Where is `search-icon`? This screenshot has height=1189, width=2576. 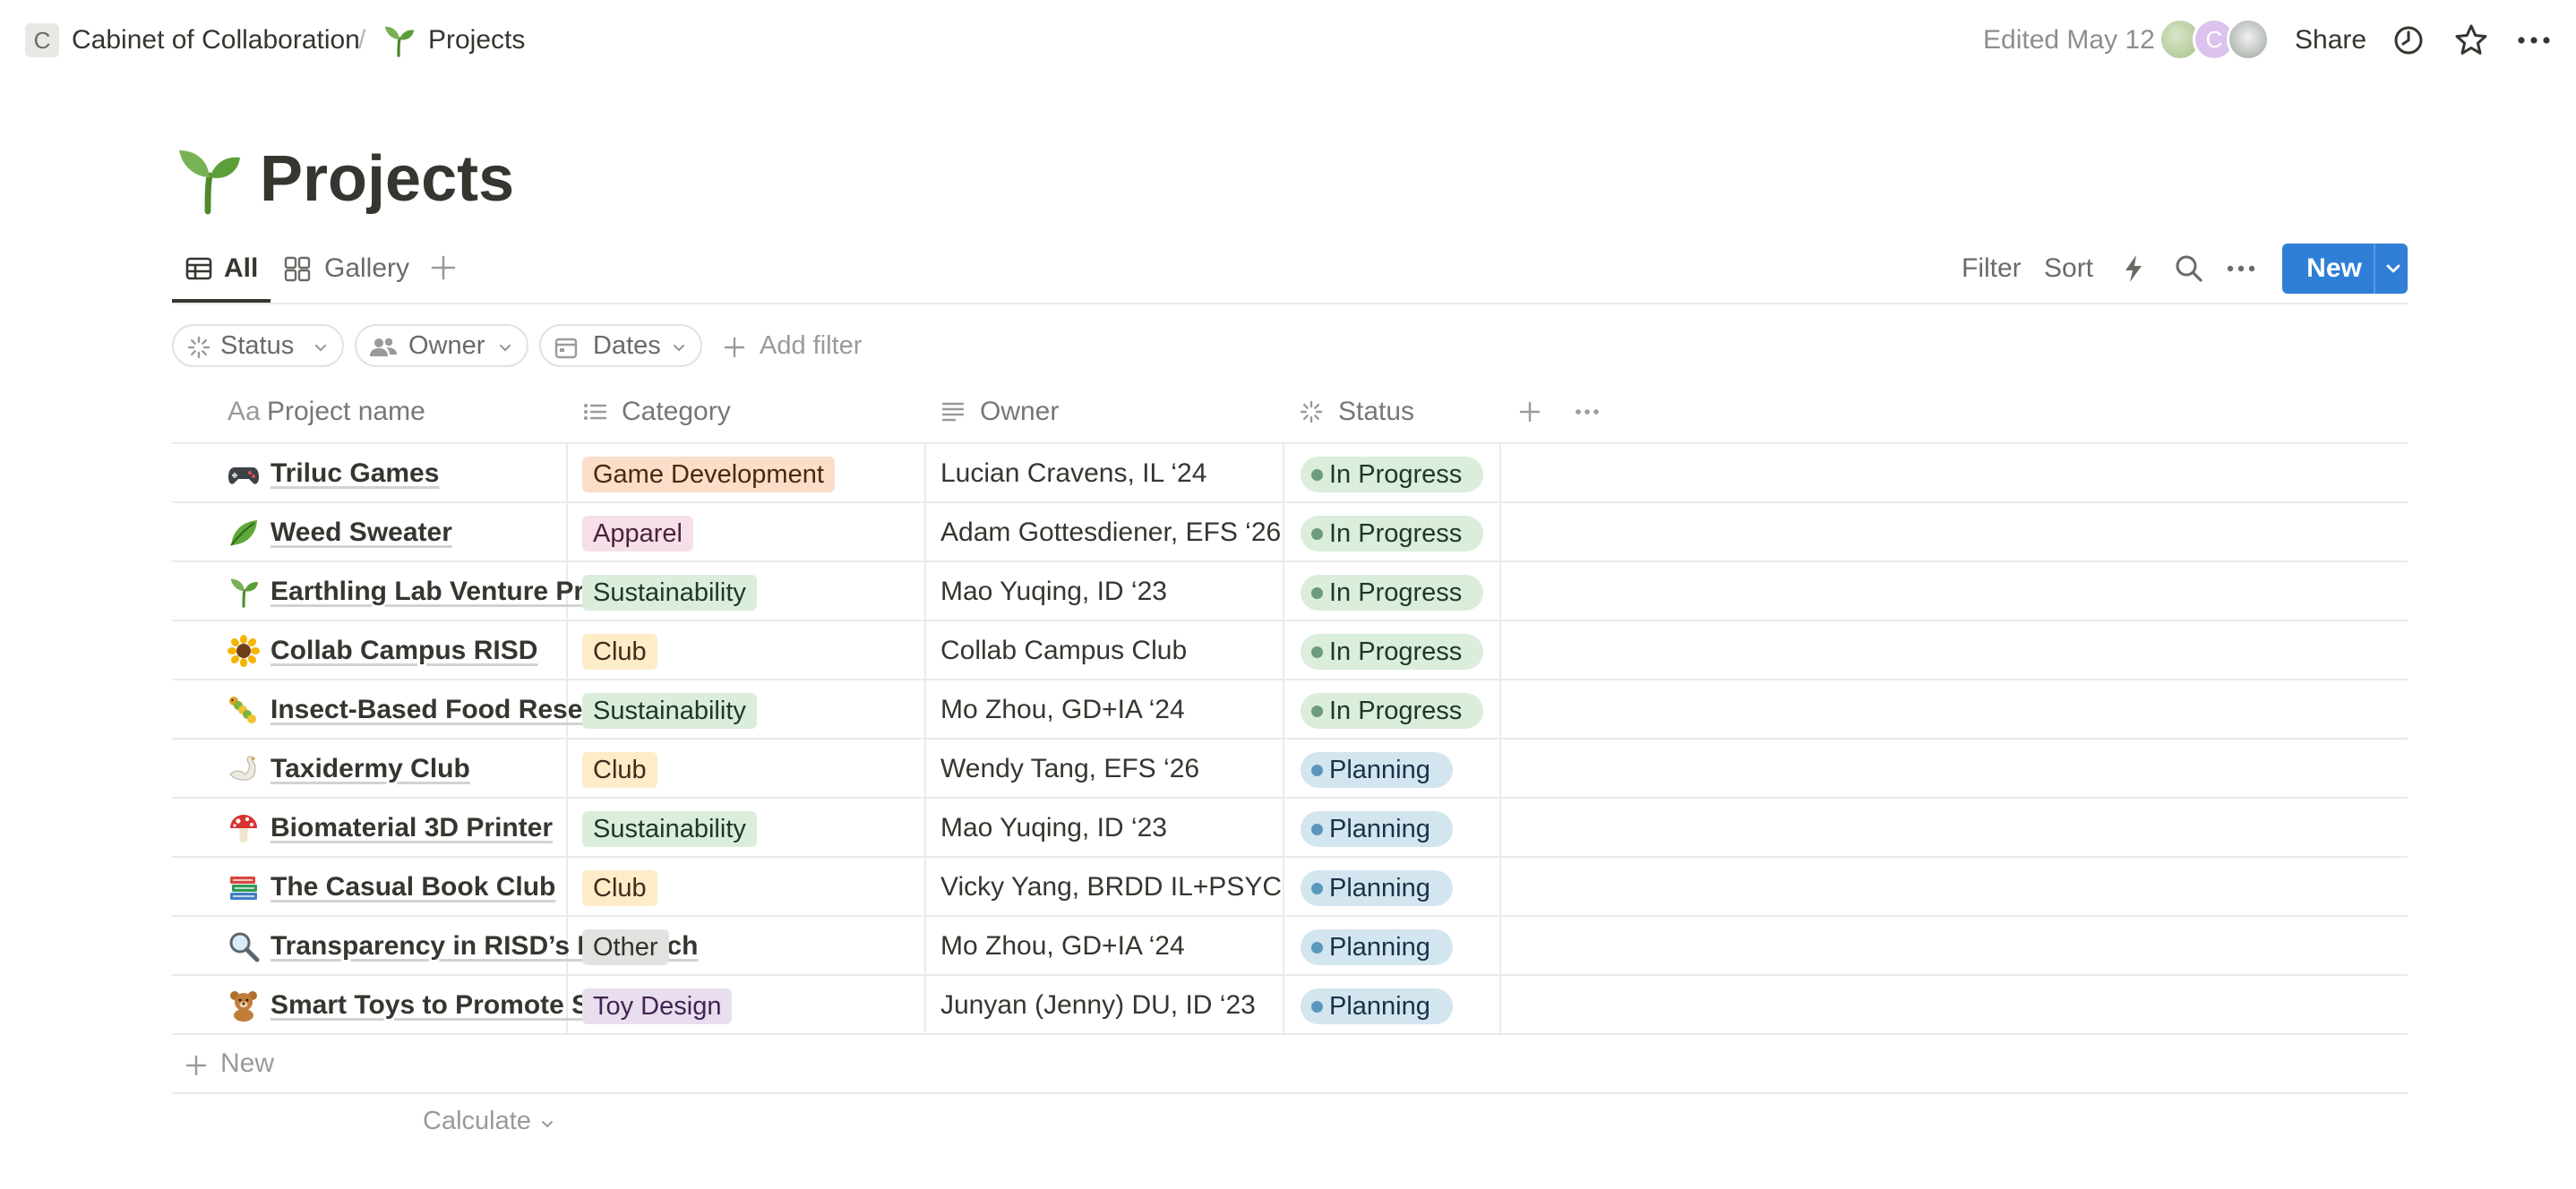 search-icon is located at coordinates (2189, 269).